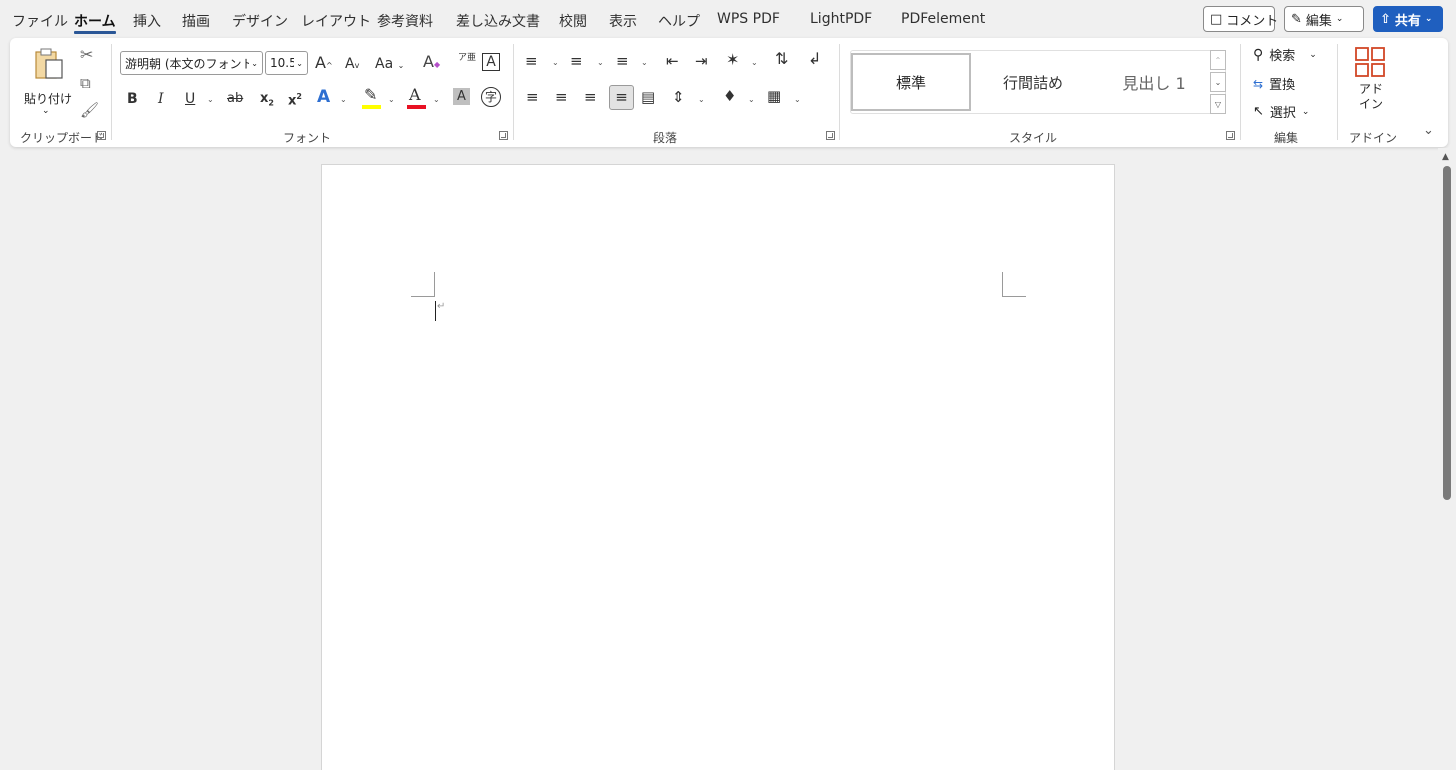  Describe the element at coordinates (101, 135) in the screenshot. I see `clipboard-launcher-icon` at that location.